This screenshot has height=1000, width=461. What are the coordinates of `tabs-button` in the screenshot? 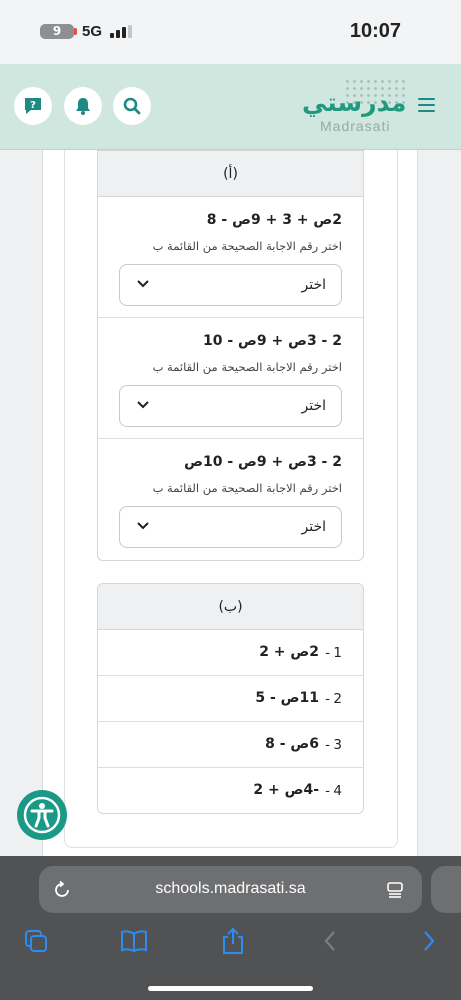 It's located at (36, 941).